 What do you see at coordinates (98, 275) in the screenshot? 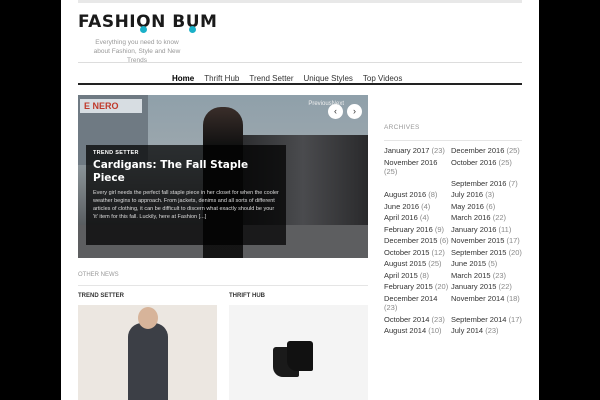
I see `other-news-heading: OTHER NEWS` at bounding box center [98, 275].